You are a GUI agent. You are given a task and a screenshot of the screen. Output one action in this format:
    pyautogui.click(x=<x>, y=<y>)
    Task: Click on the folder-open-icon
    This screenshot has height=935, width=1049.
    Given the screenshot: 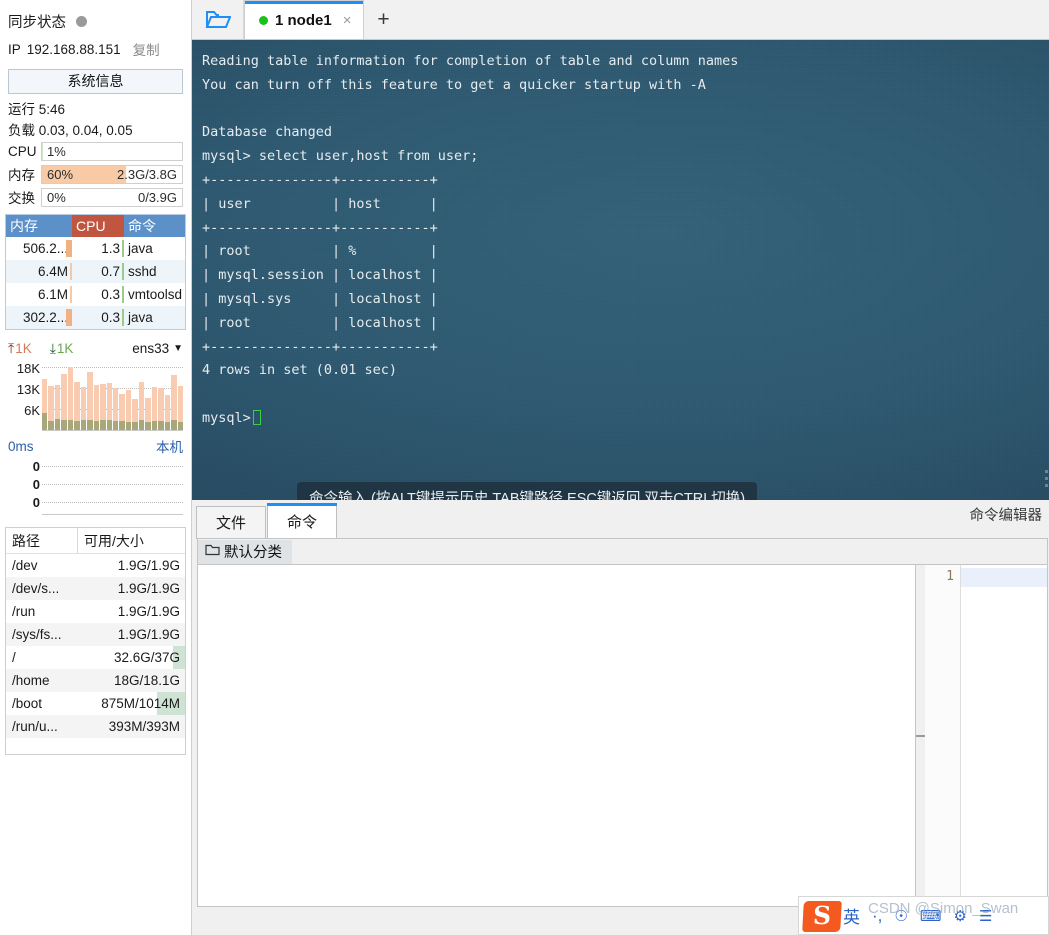 What is the action you would take?
    pyautogui.click(x=218, y=19)
    